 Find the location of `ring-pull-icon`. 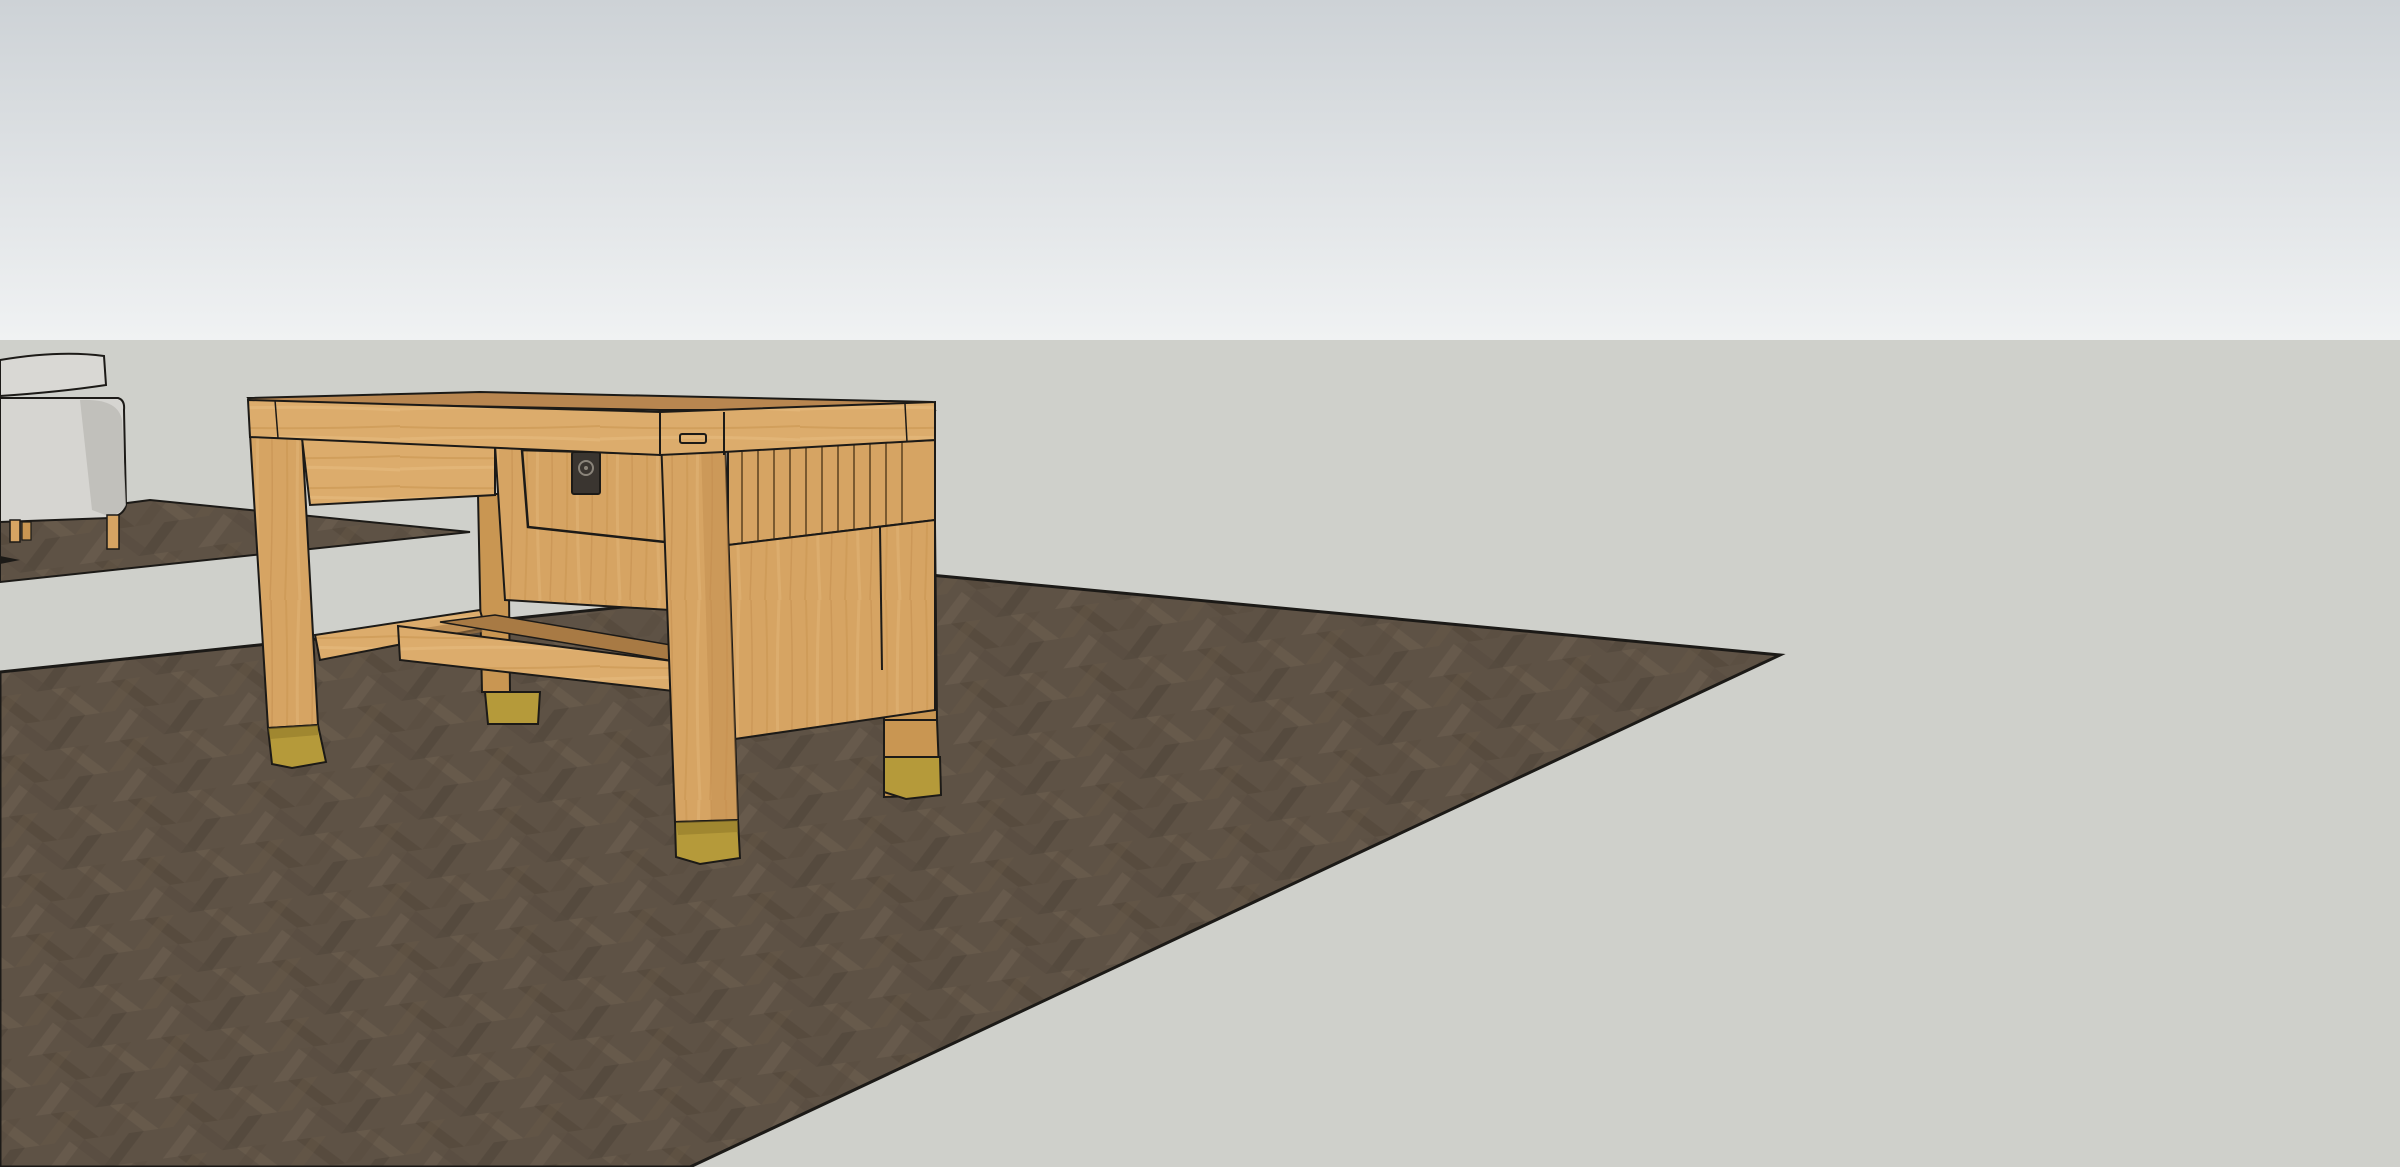

ring-pull-icon is located at coordinates (586, 473).